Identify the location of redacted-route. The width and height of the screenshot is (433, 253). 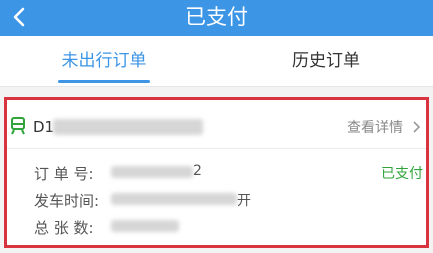
(128, 127).